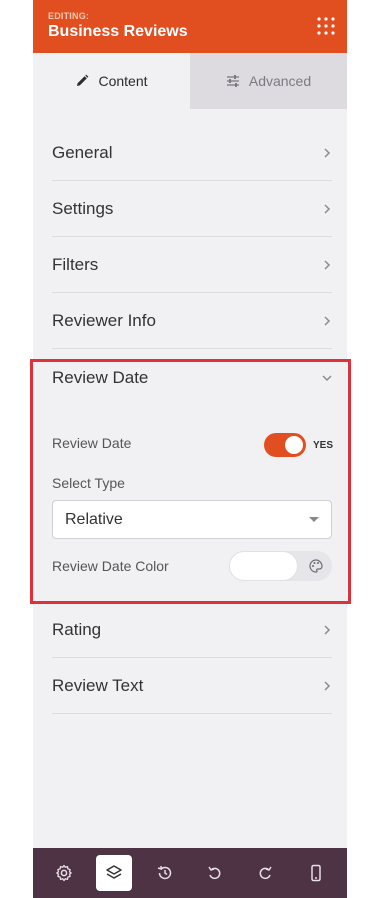  Describe the element at coordinates (100, 377) in the screenshot. I see `section-label: Review Date` at that location.